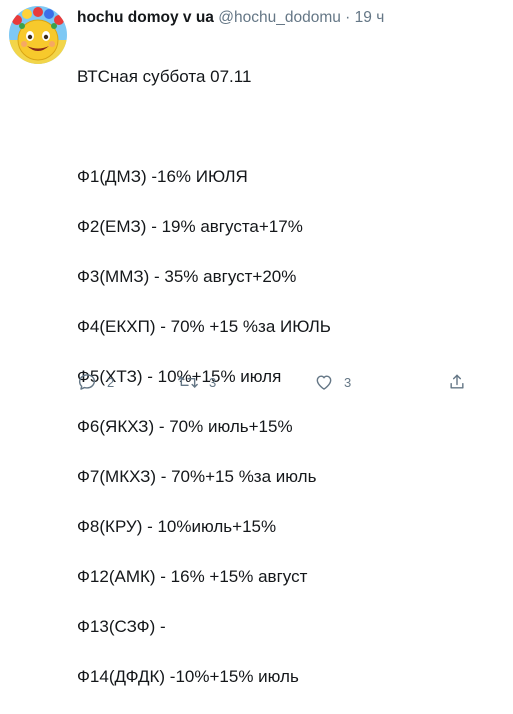 The image size is (513, 714). I want to click on avatar, so click(38, 35).